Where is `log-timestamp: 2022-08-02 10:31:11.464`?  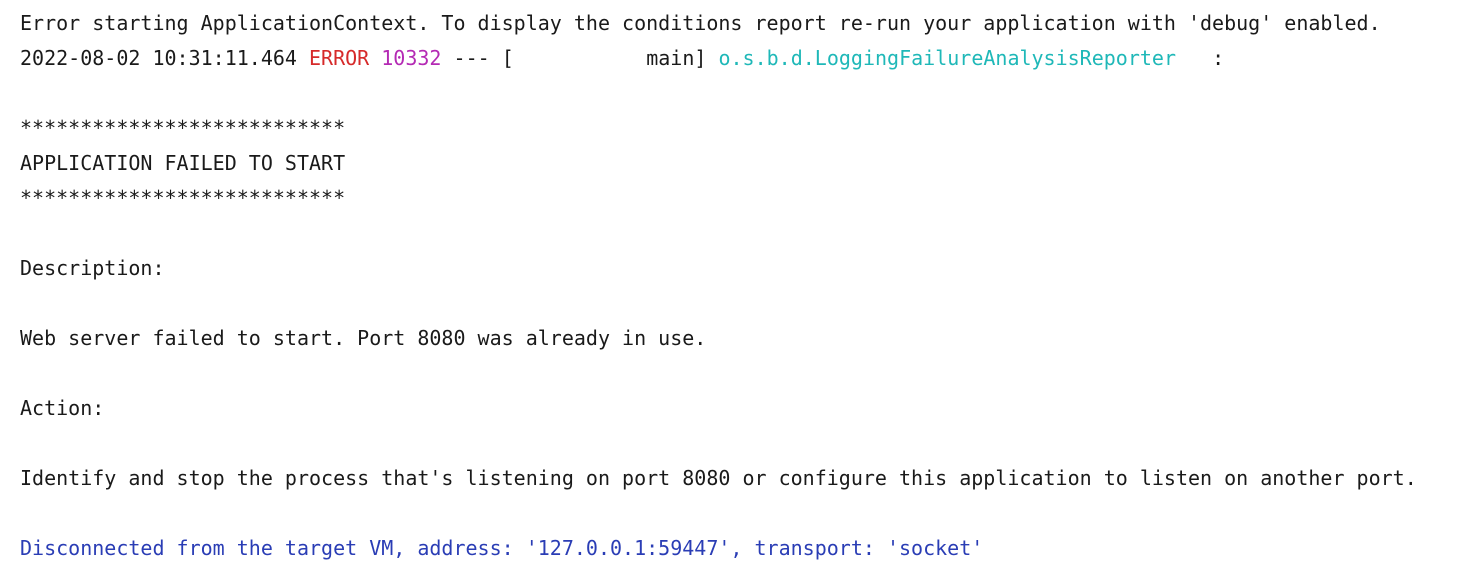 log-timestamp: 2022-08-02 10:31:11.464 is located at coordinates (158, 58).